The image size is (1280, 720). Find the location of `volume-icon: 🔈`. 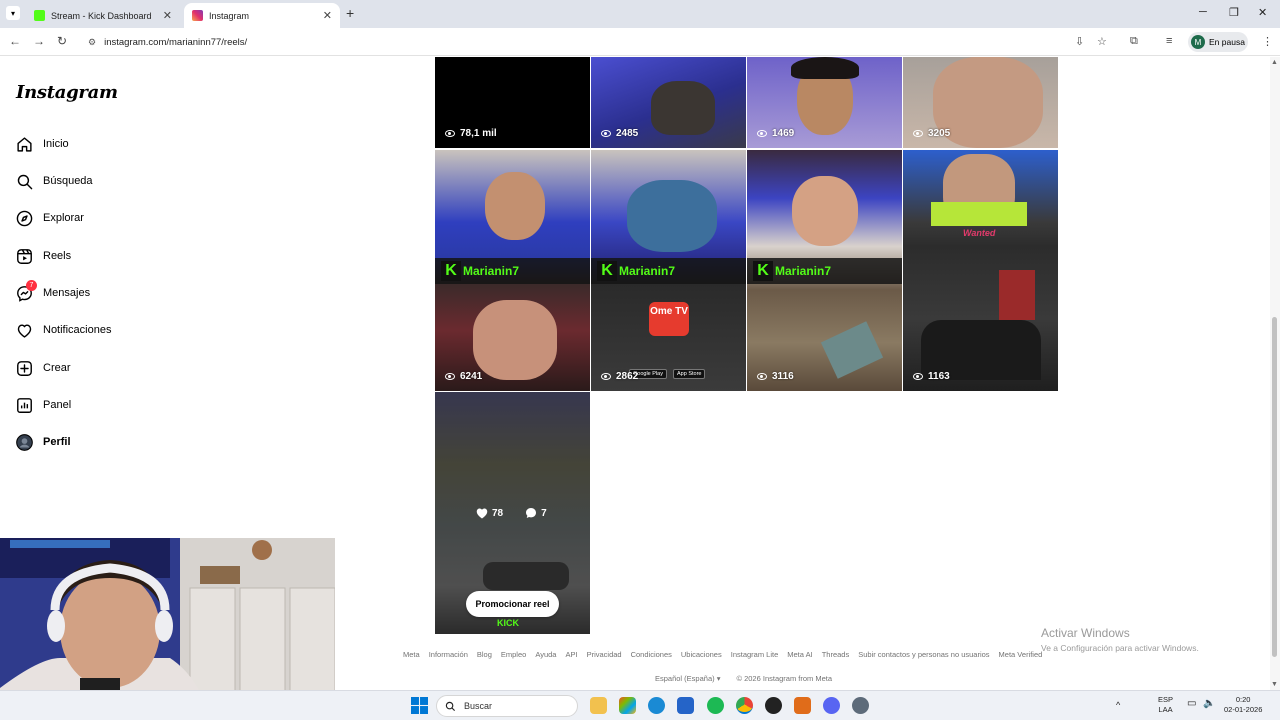

volume-icon: 🔈 is located at coordinates (1209, 704).